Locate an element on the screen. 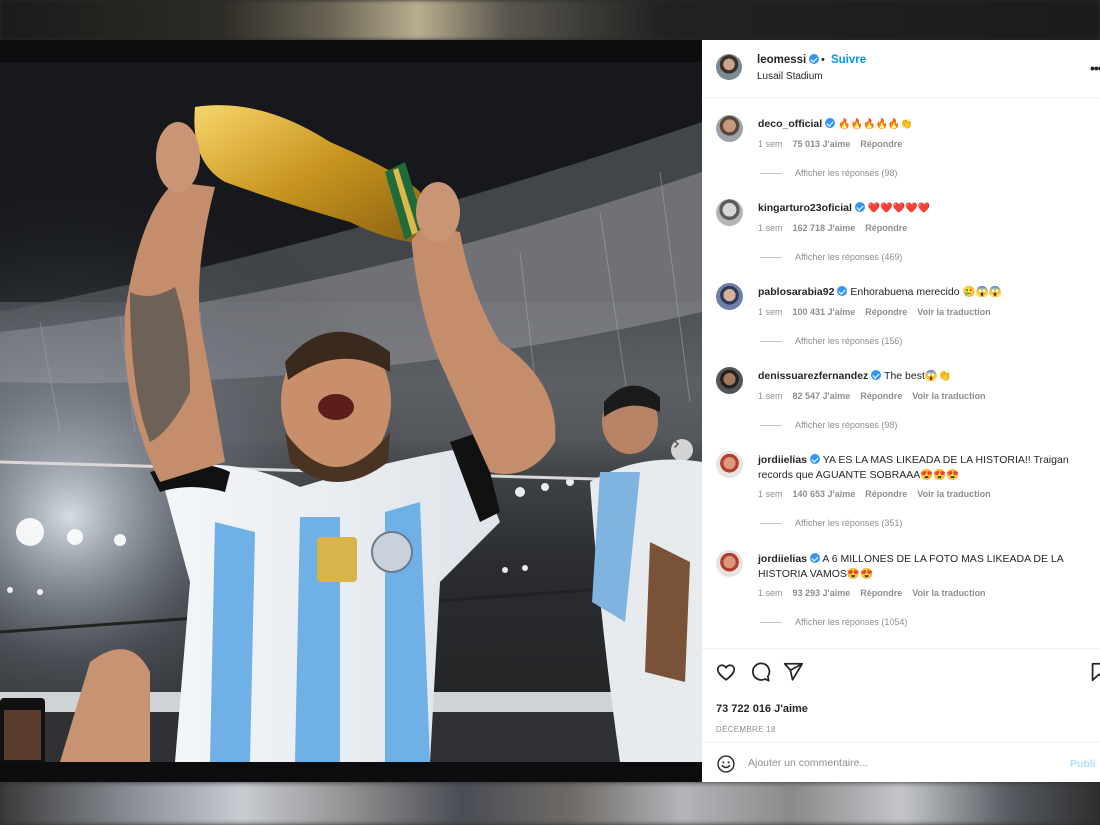  comment-likes: 93 293 J'aime is located at coordinates (822, 593).